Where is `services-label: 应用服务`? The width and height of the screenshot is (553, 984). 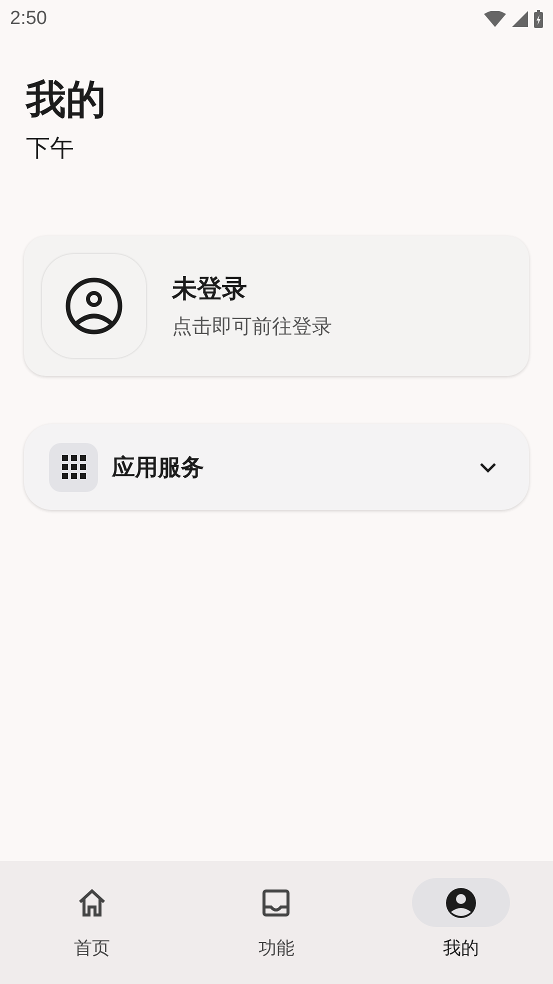 services-label: 应用服务 is located at coordinates (158, 468).